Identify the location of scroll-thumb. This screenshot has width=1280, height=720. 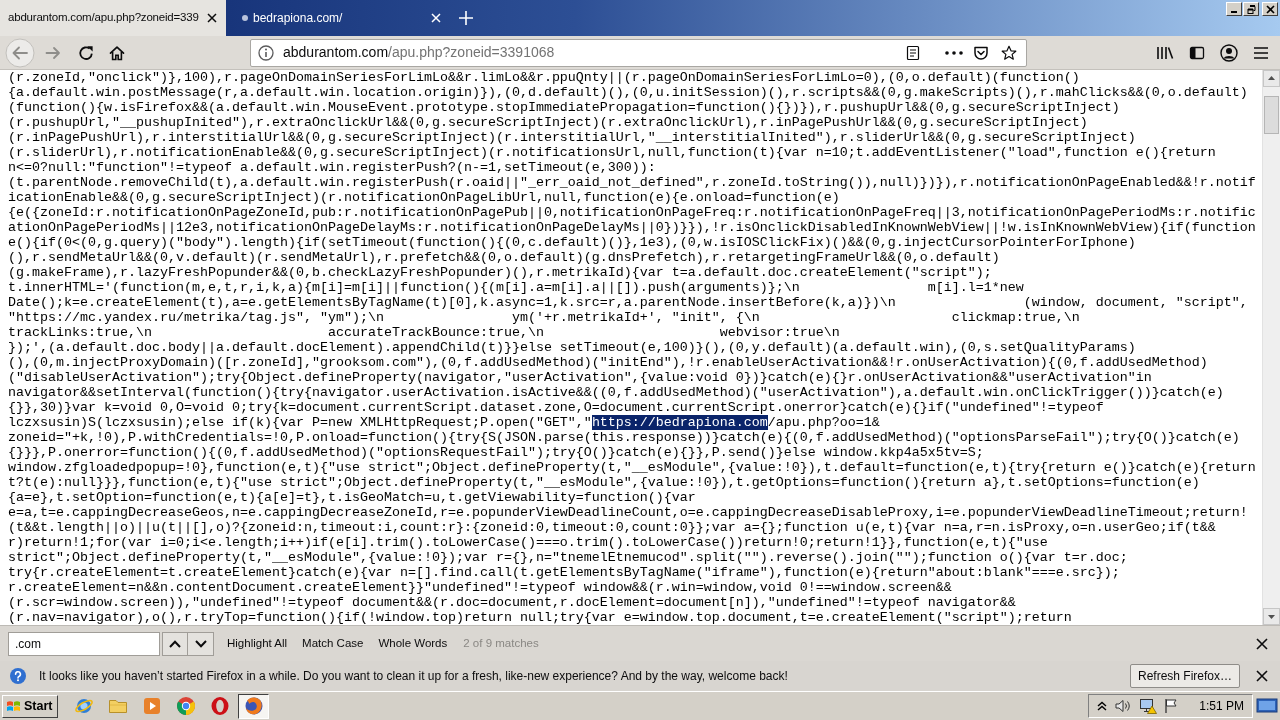
(1271, 115).